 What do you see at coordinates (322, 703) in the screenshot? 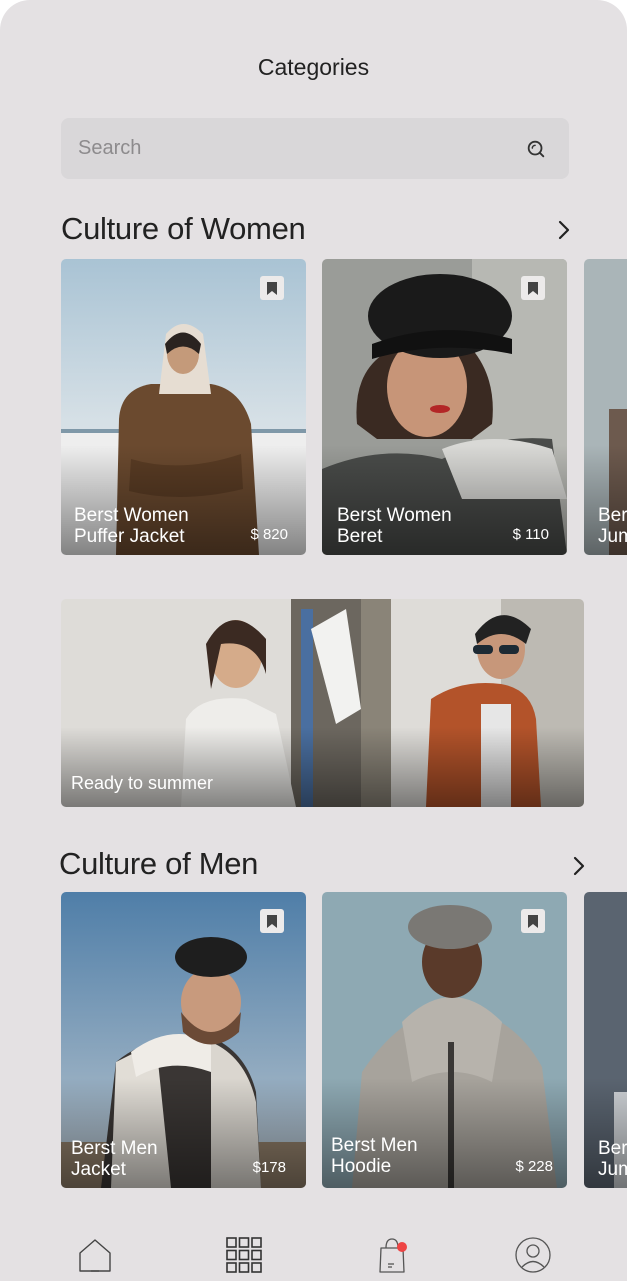
I see `promo-banner: Ready to summer` at bounding box center [322, 703].